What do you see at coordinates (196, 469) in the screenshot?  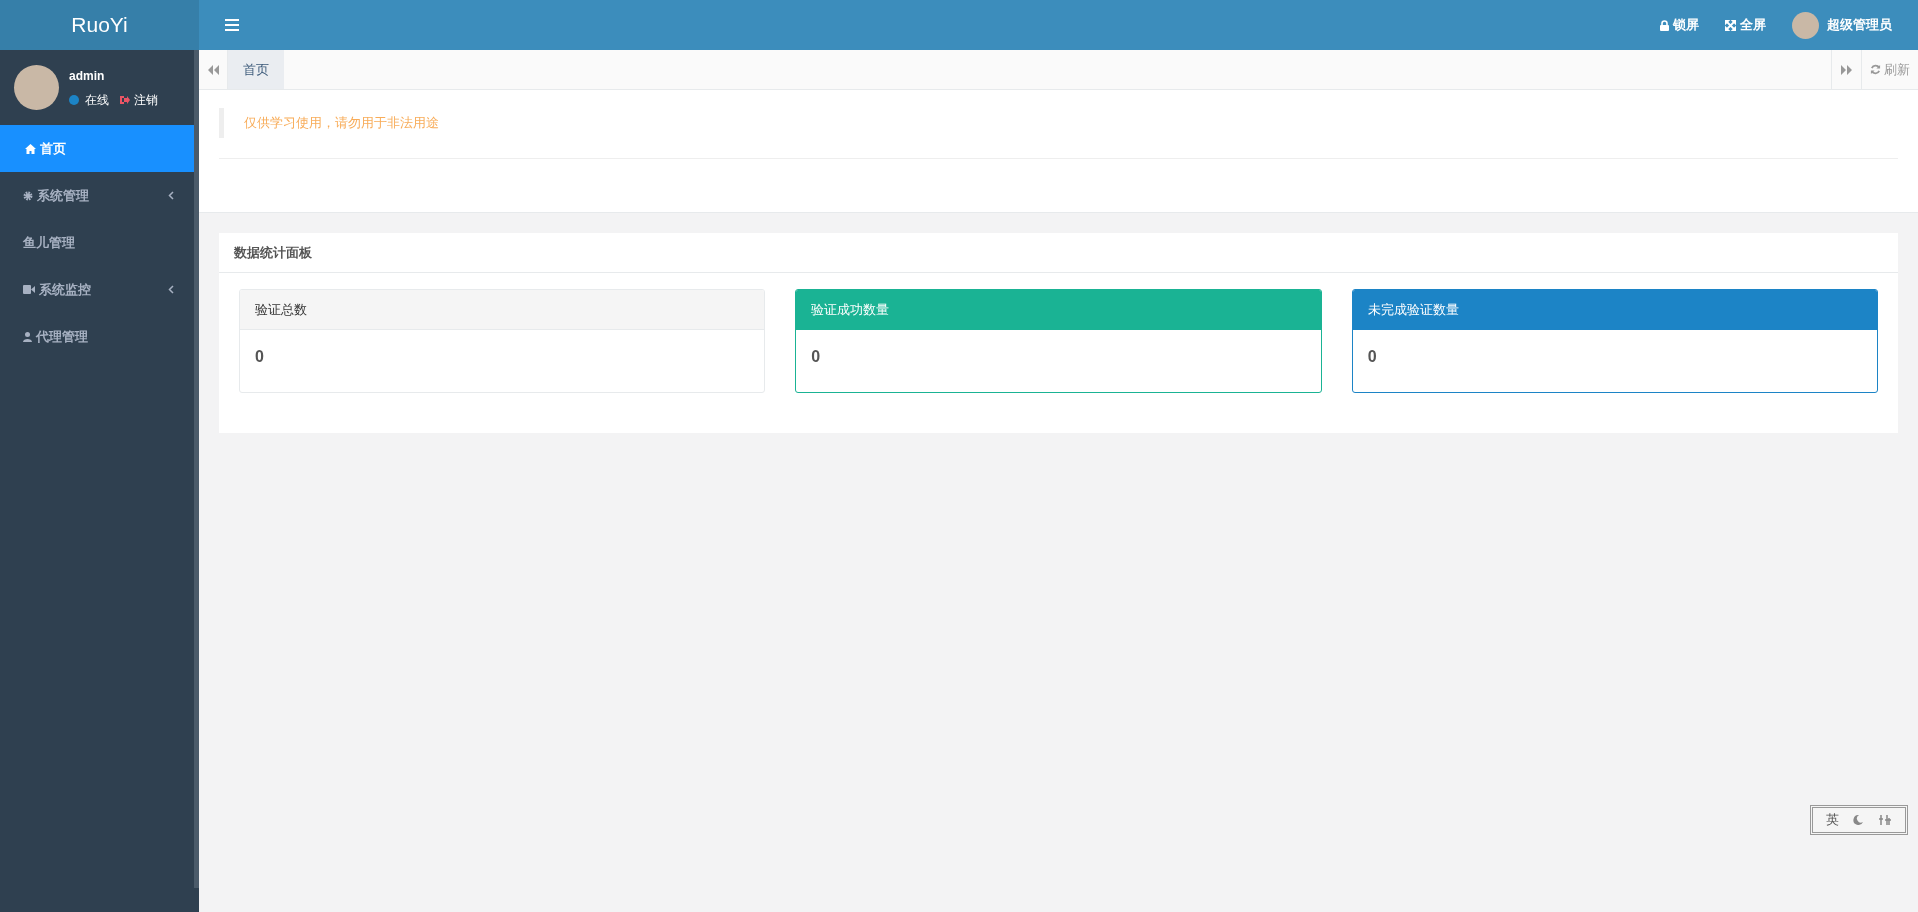 I see `scrollbar` at bounding box center [196, 469].